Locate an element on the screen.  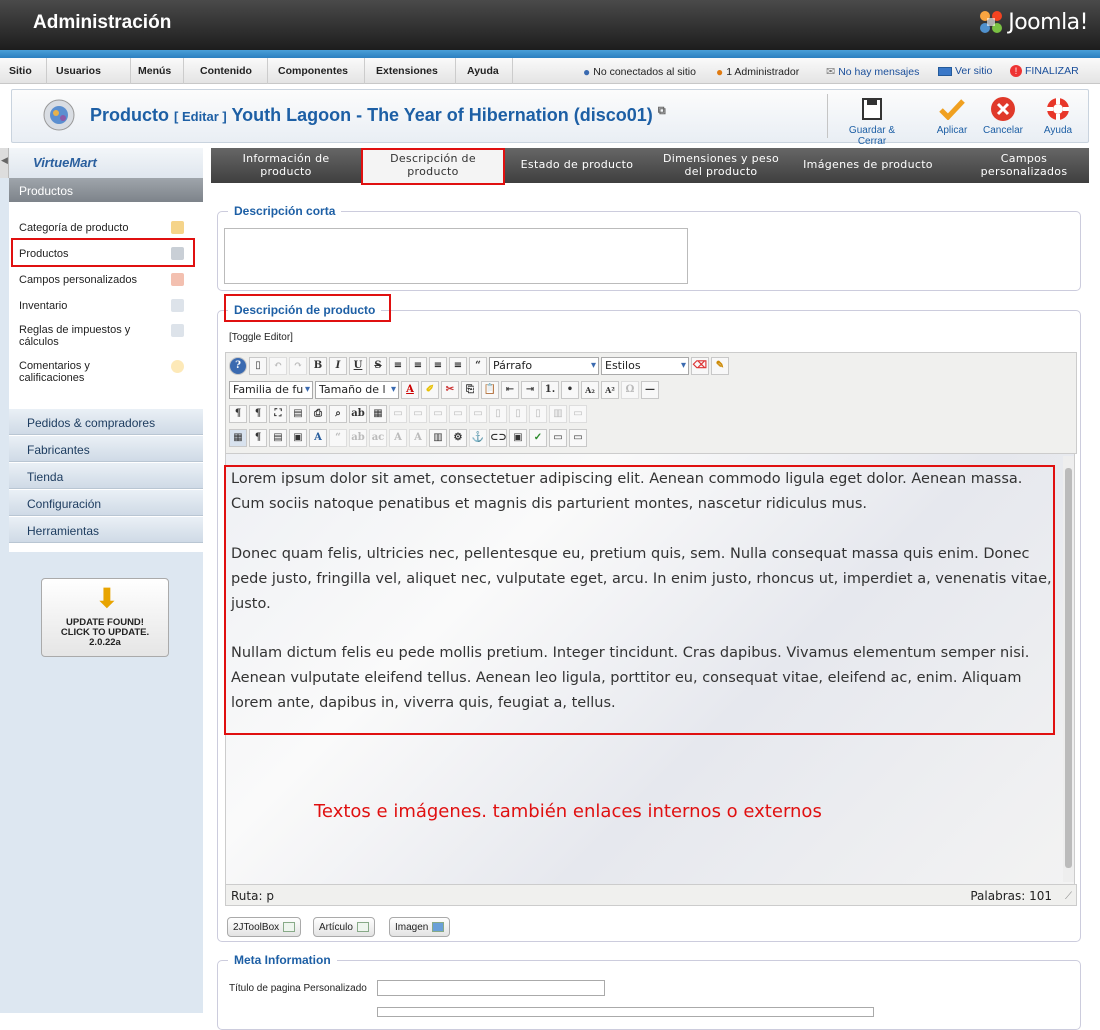
show-blocks-icon: ¶ is located at coordinates (258, 438).